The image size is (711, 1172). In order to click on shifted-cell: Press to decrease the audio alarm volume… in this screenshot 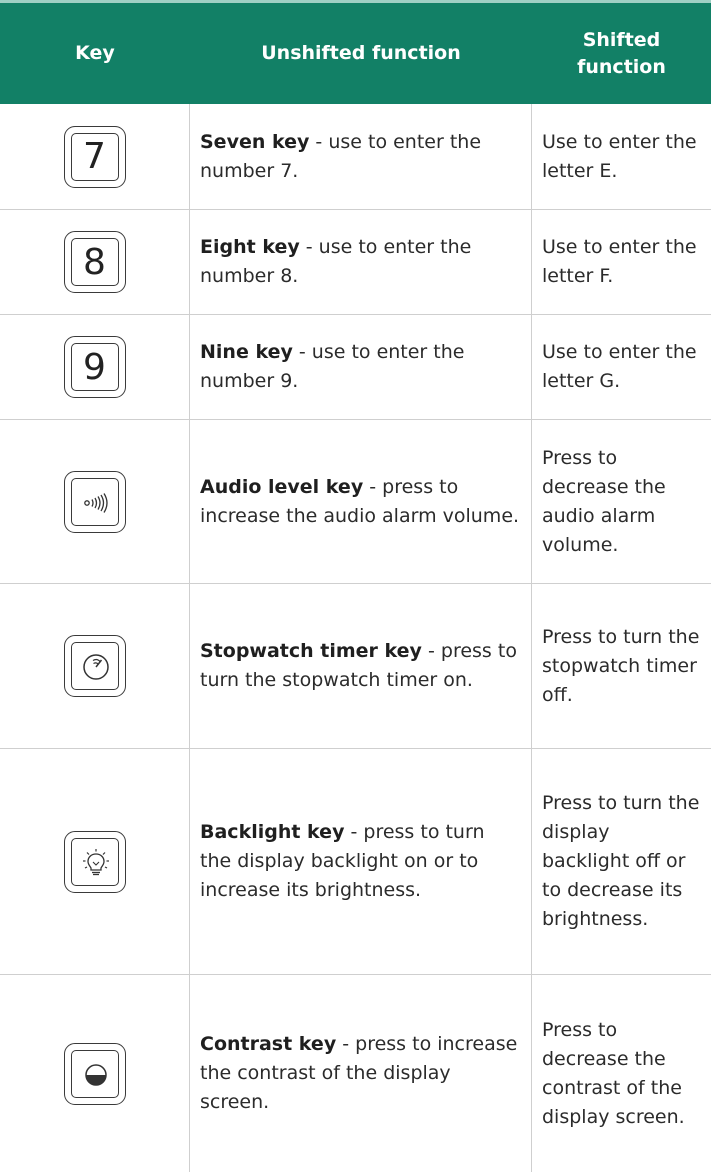, I will do `click(621, 501)`.